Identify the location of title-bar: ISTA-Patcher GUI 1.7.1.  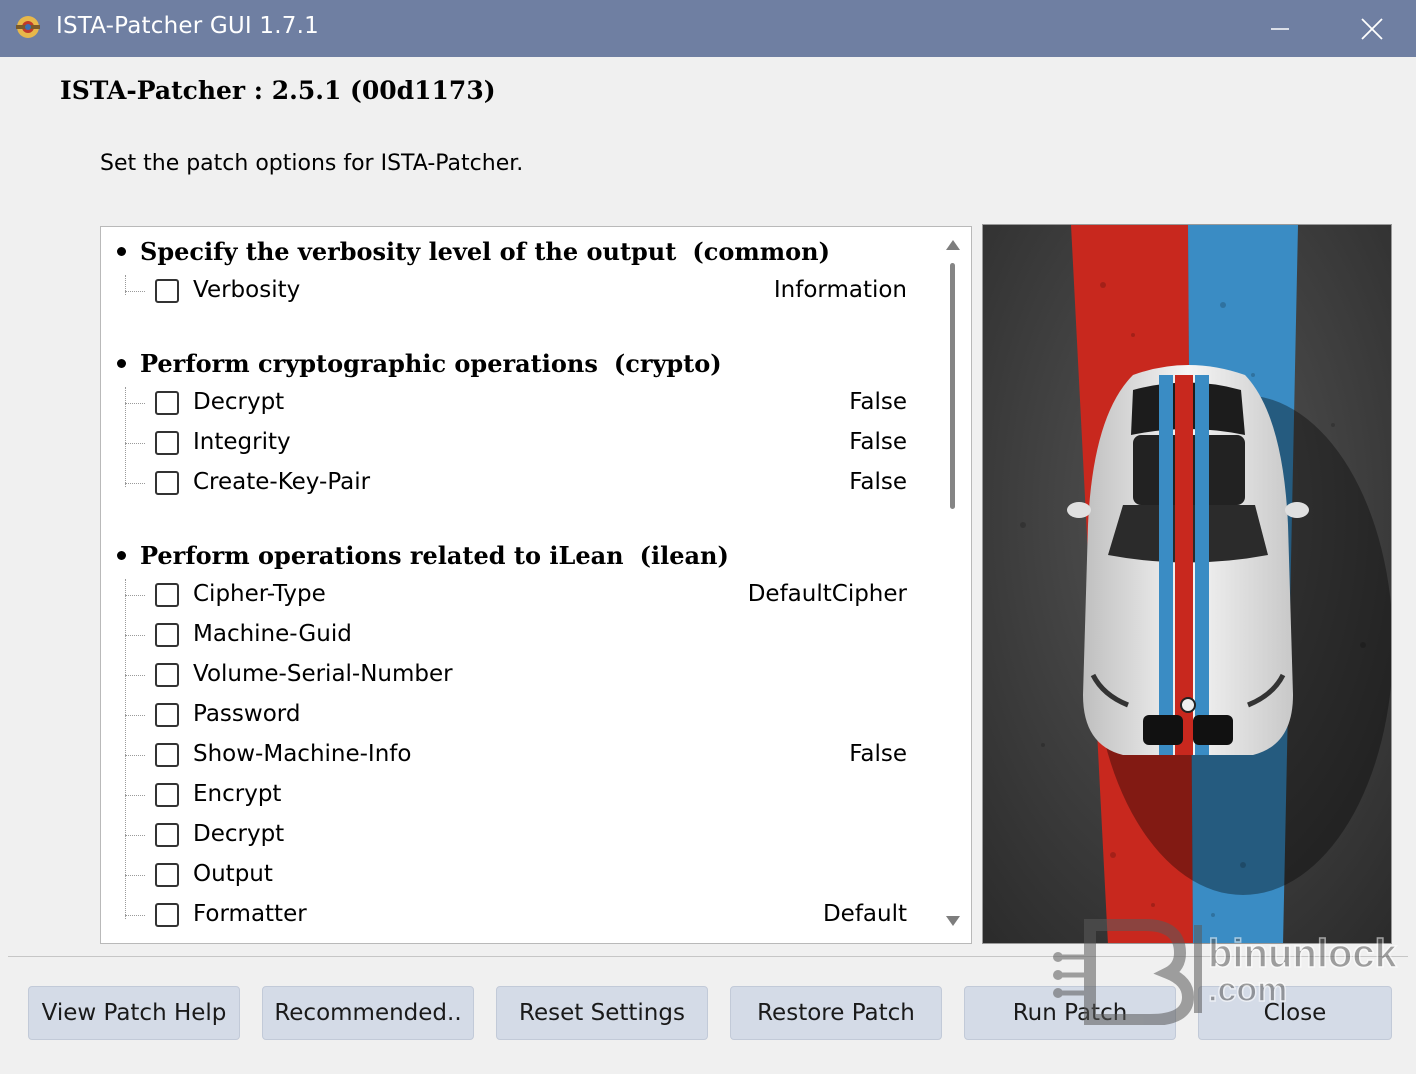
(708, 28).